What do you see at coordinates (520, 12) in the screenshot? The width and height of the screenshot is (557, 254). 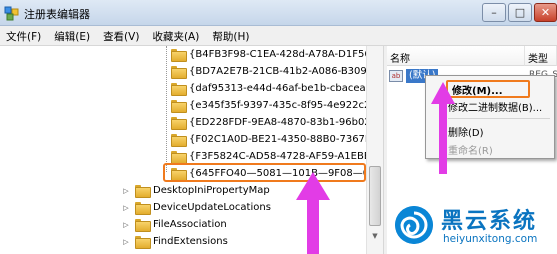 I see `maximize-button: □` at bounding box center [520, 12].